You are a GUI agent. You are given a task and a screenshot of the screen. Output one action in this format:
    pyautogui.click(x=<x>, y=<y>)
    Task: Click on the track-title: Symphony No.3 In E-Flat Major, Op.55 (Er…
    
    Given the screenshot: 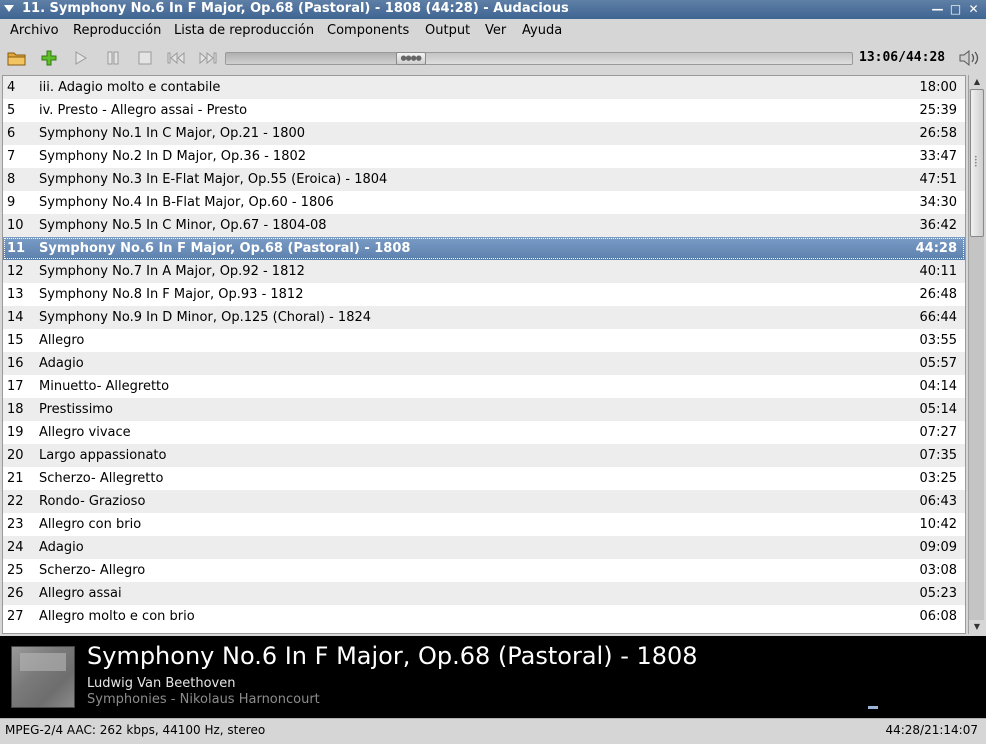 What is the action you would take?
    pyautogui.click(x=213, y=179)
    